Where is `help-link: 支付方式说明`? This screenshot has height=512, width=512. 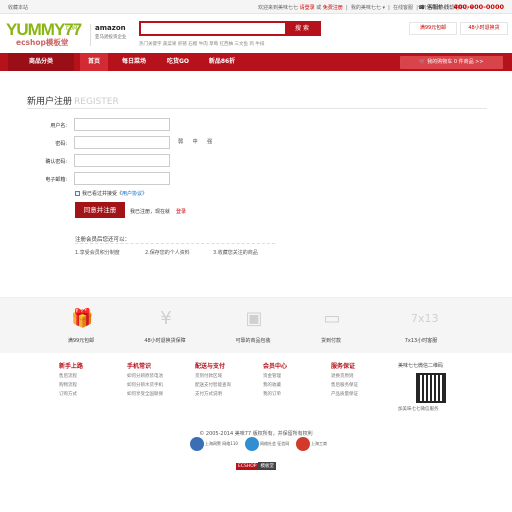 help-link: 支付方式说明 is located at coordinates (225, 394).